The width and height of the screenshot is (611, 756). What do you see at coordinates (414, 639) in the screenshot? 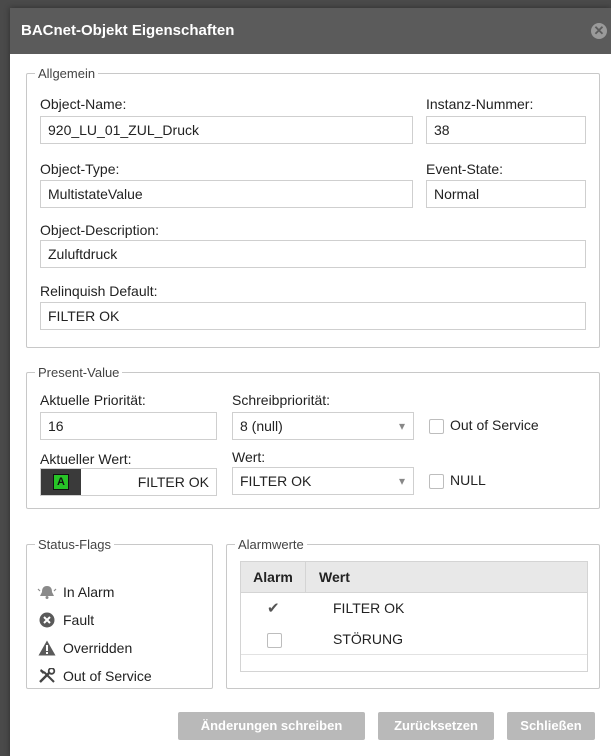
I see `table-row: STÖRUNG` at bounding box center [414, 639].